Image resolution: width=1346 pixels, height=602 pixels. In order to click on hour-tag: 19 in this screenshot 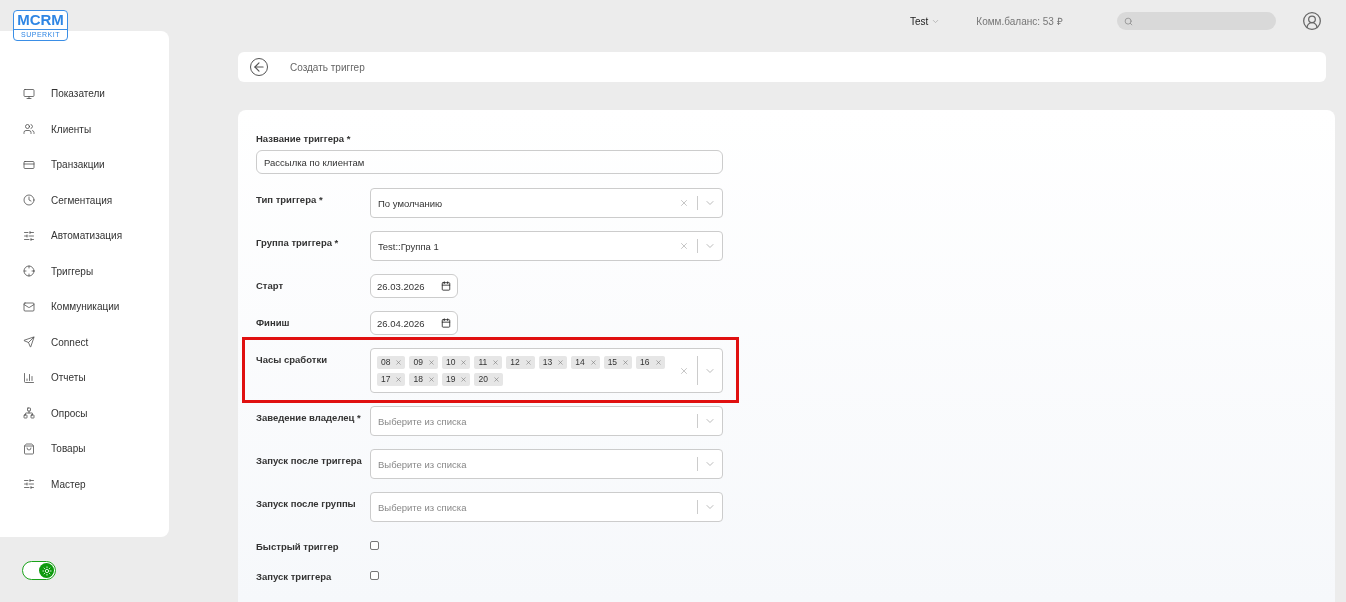, I will do `click(456, 379)`.